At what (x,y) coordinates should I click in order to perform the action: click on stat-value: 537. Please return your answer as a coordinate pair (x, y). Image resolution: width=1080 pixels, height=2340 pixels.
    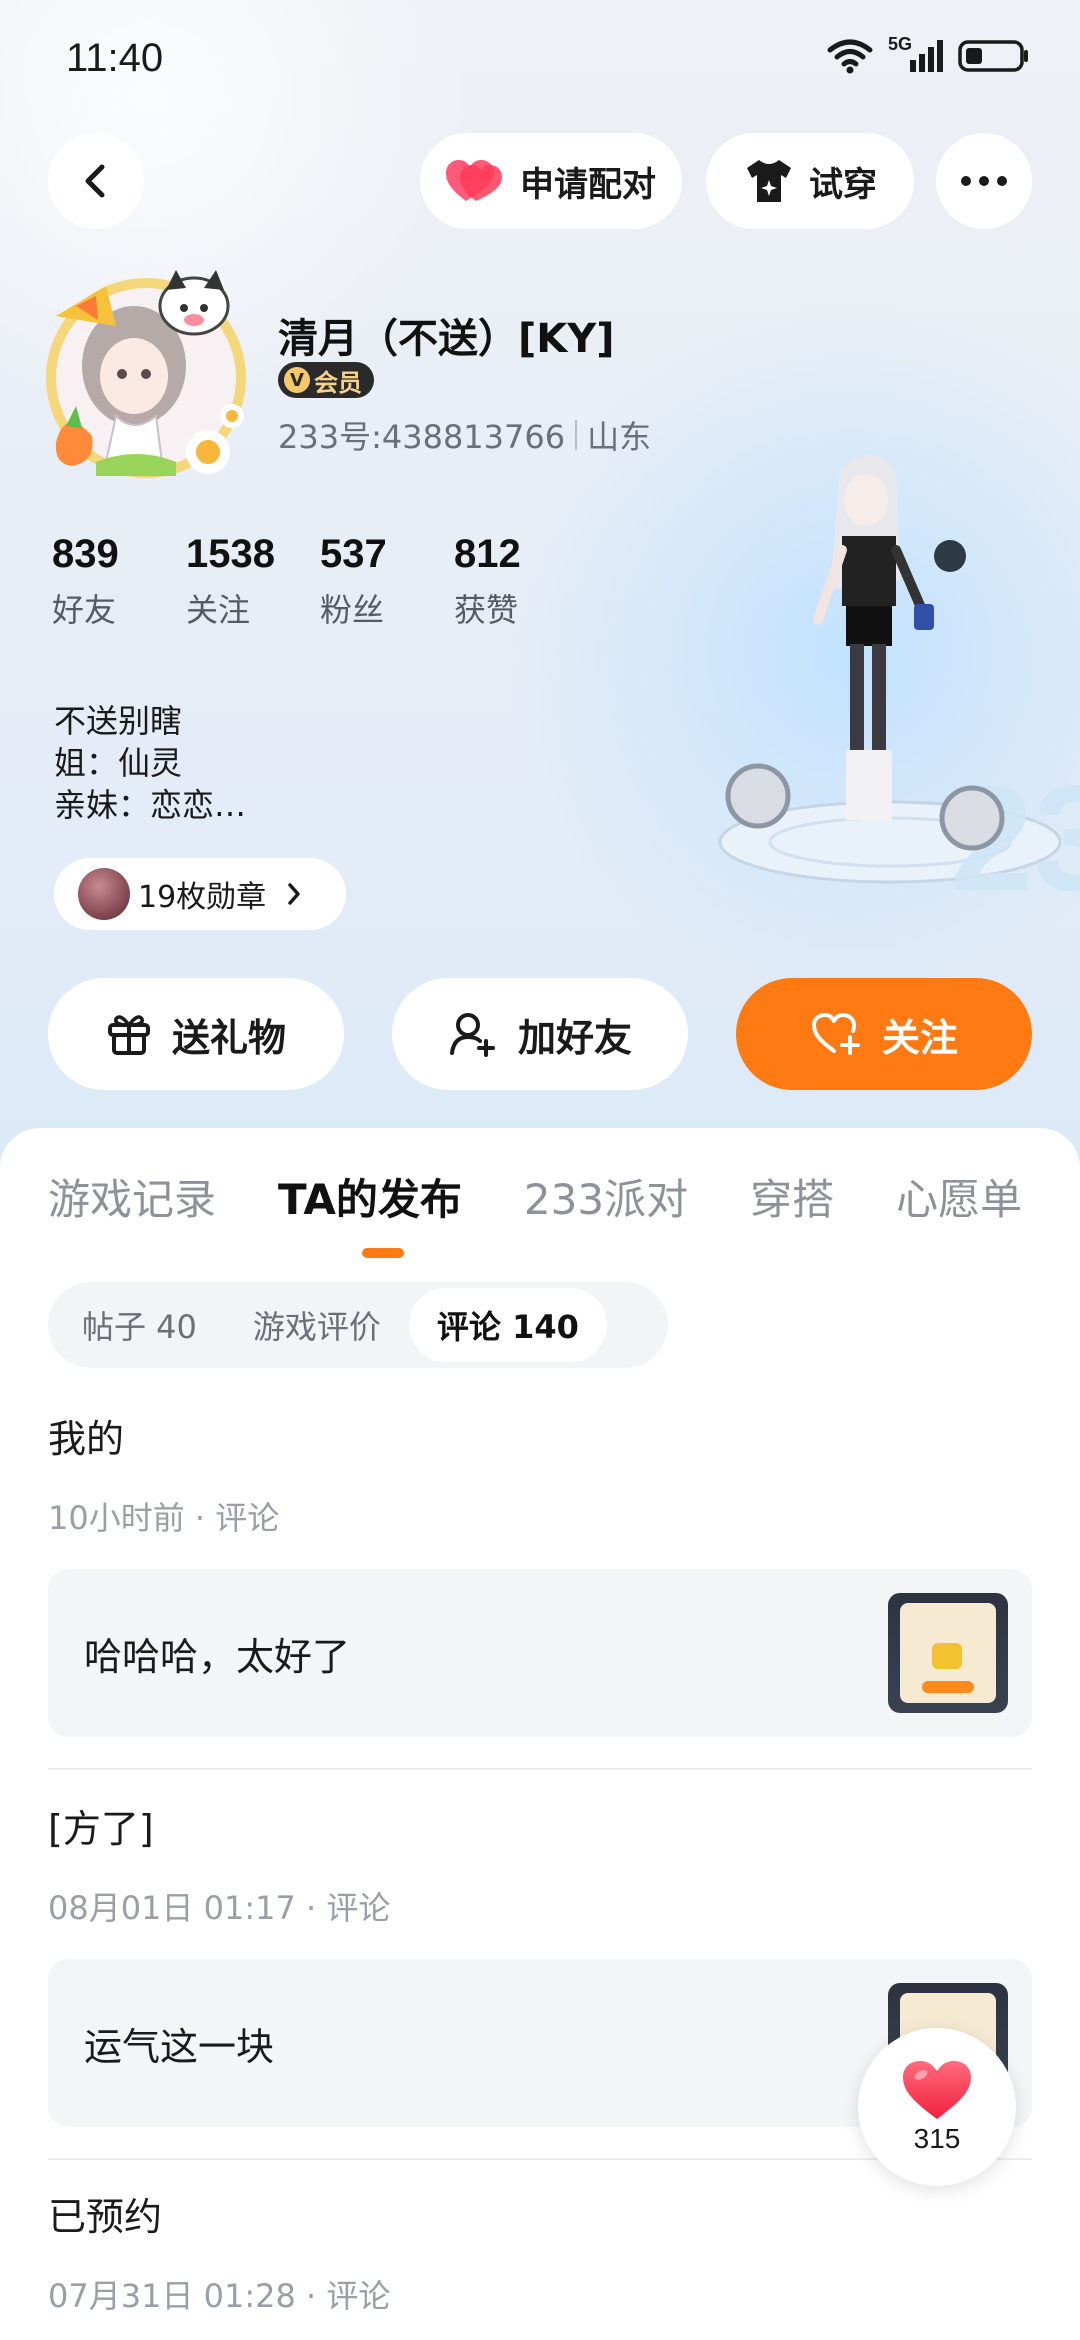
    Looking at the image, I should click on (353, 554).